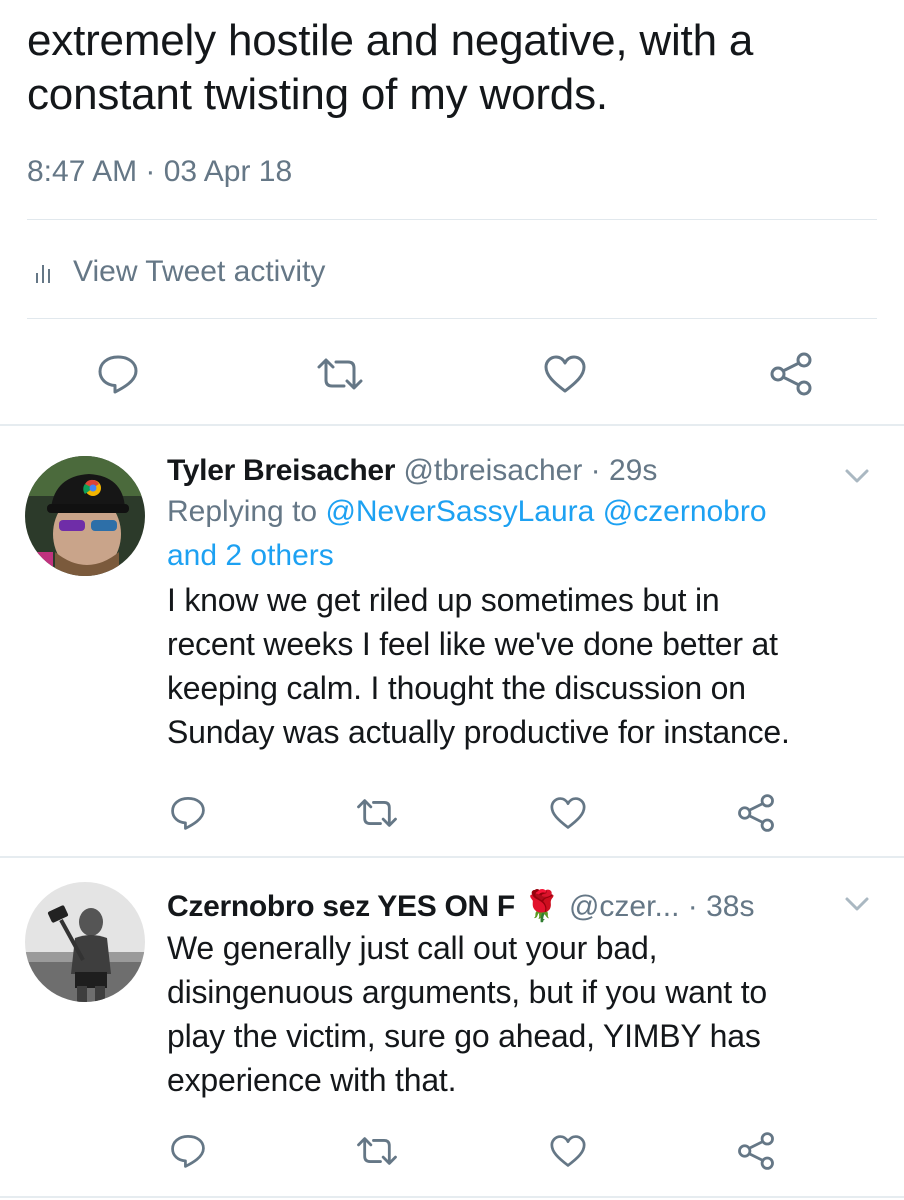 The width and height of the screenshot is (904, 1200). Describe the element at coordinates (542, 906) in the screenshot. I see `rose-emoji: 🌹` at that location.